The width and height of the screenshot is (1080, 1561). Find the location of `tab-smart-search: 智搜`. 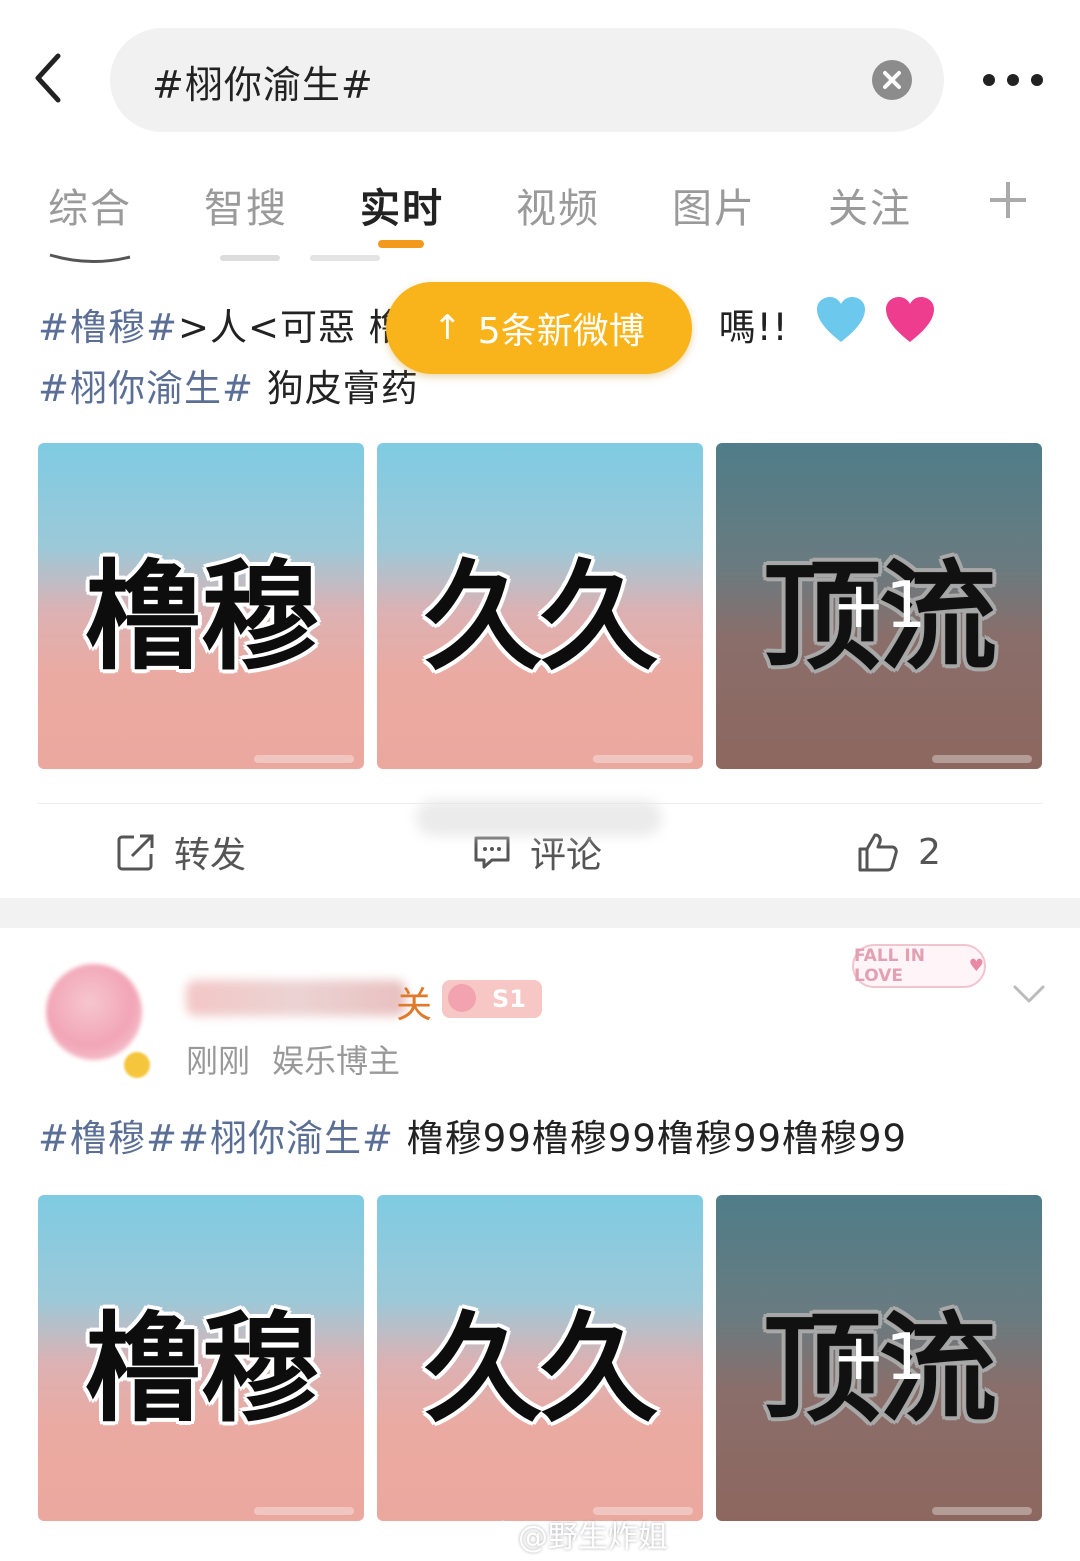

tab-smart-search: 智搜 is located at coordinates (246, 204).